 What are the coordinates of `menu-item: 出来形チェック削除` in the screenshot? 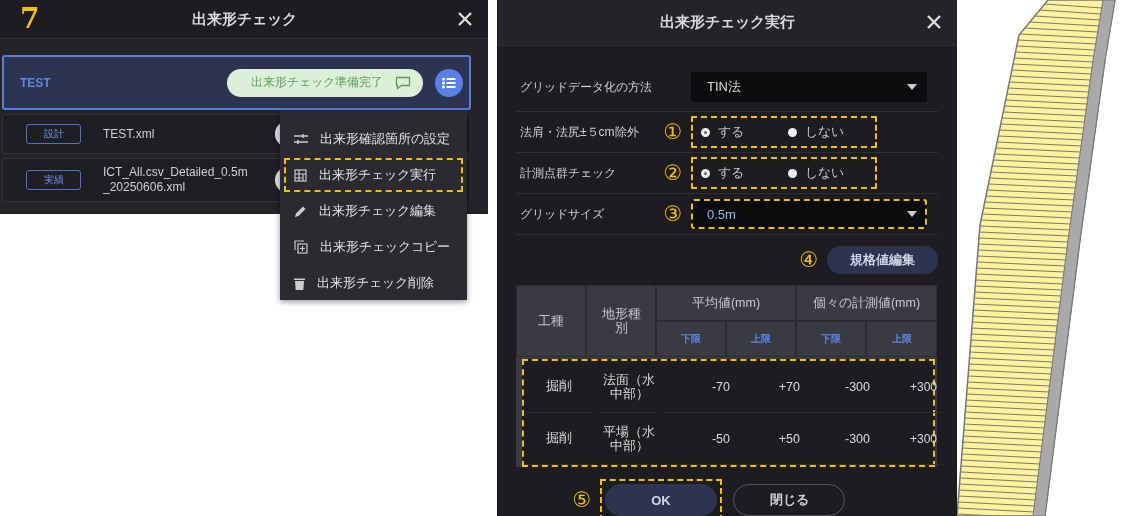 It's located at (373, 283).